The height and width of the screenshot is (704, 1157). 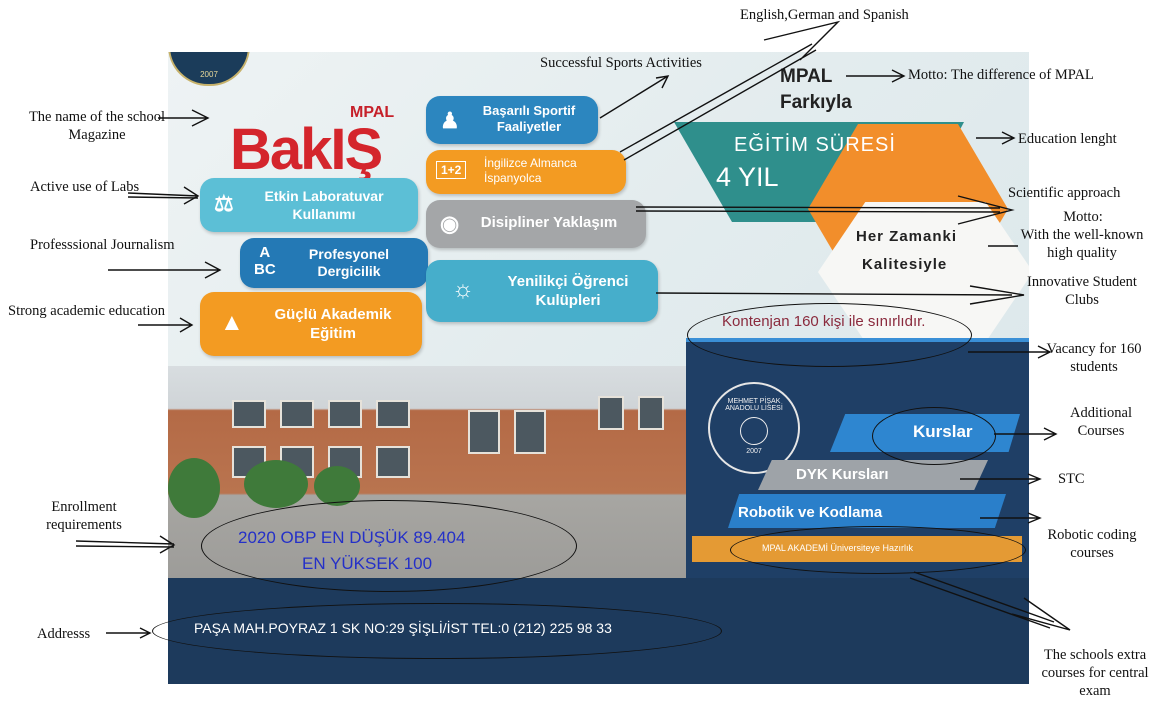 I want to click on note-additional: Additional Courses, so click(x=1101, y=422).